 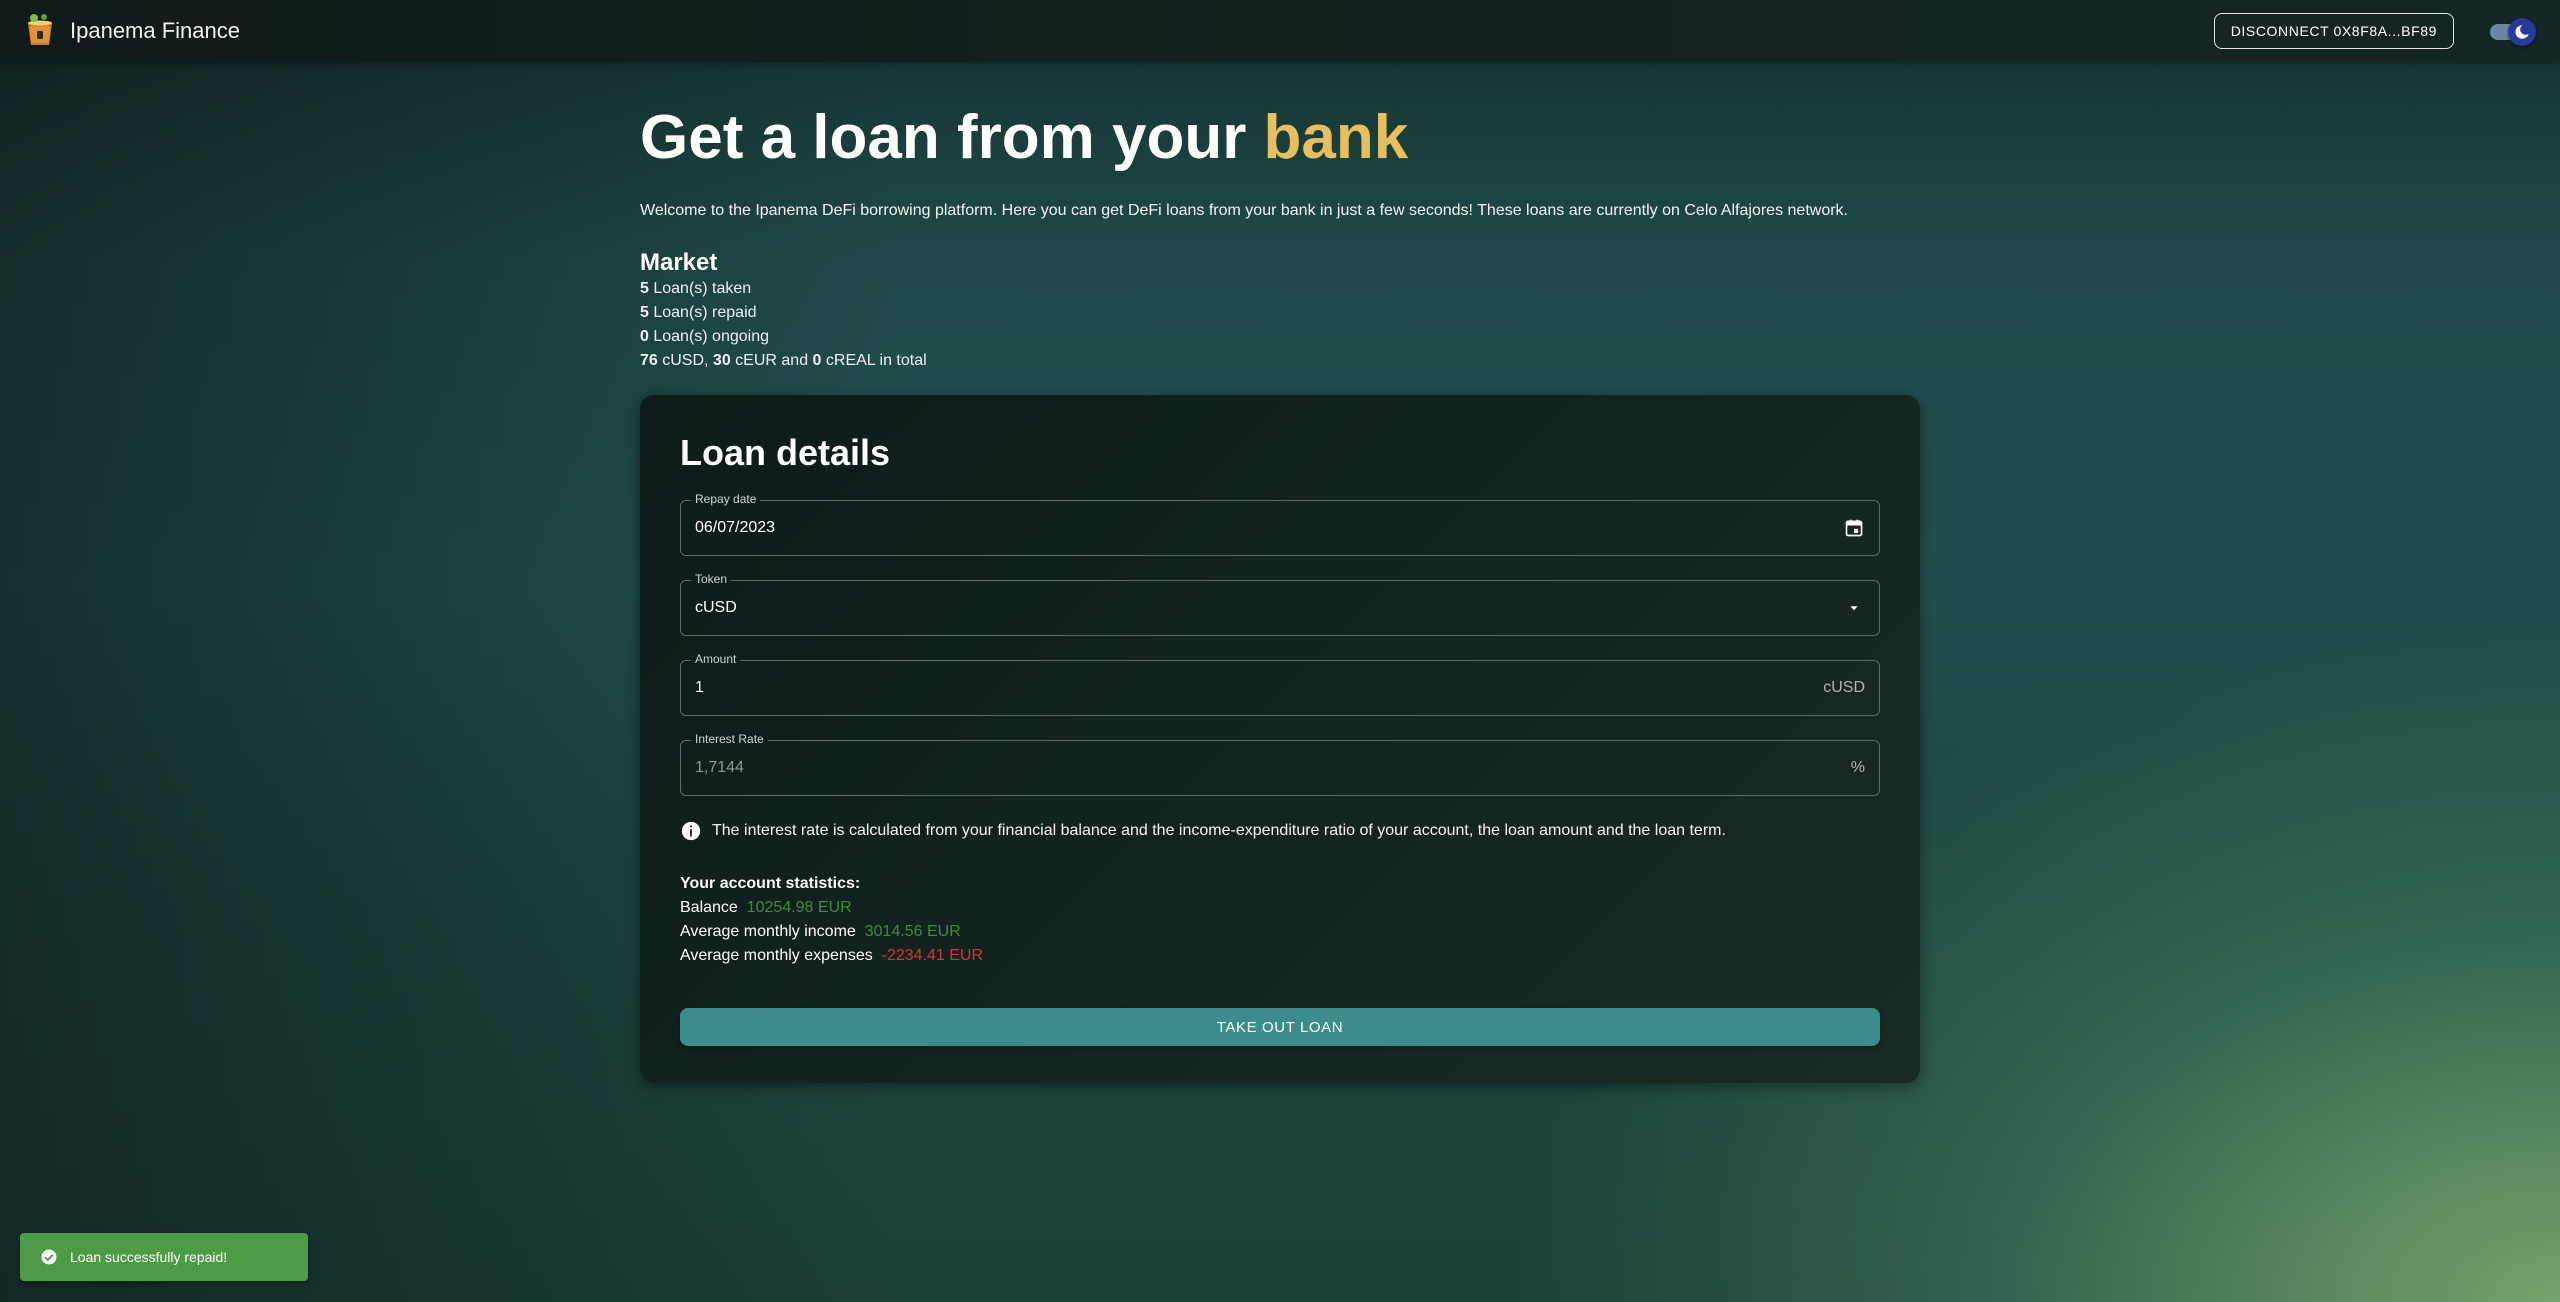 What do you see at coordinates (40, 29) in the screenshot?
I see `cocktail-logo-icon` at bounding box center [40, 29].